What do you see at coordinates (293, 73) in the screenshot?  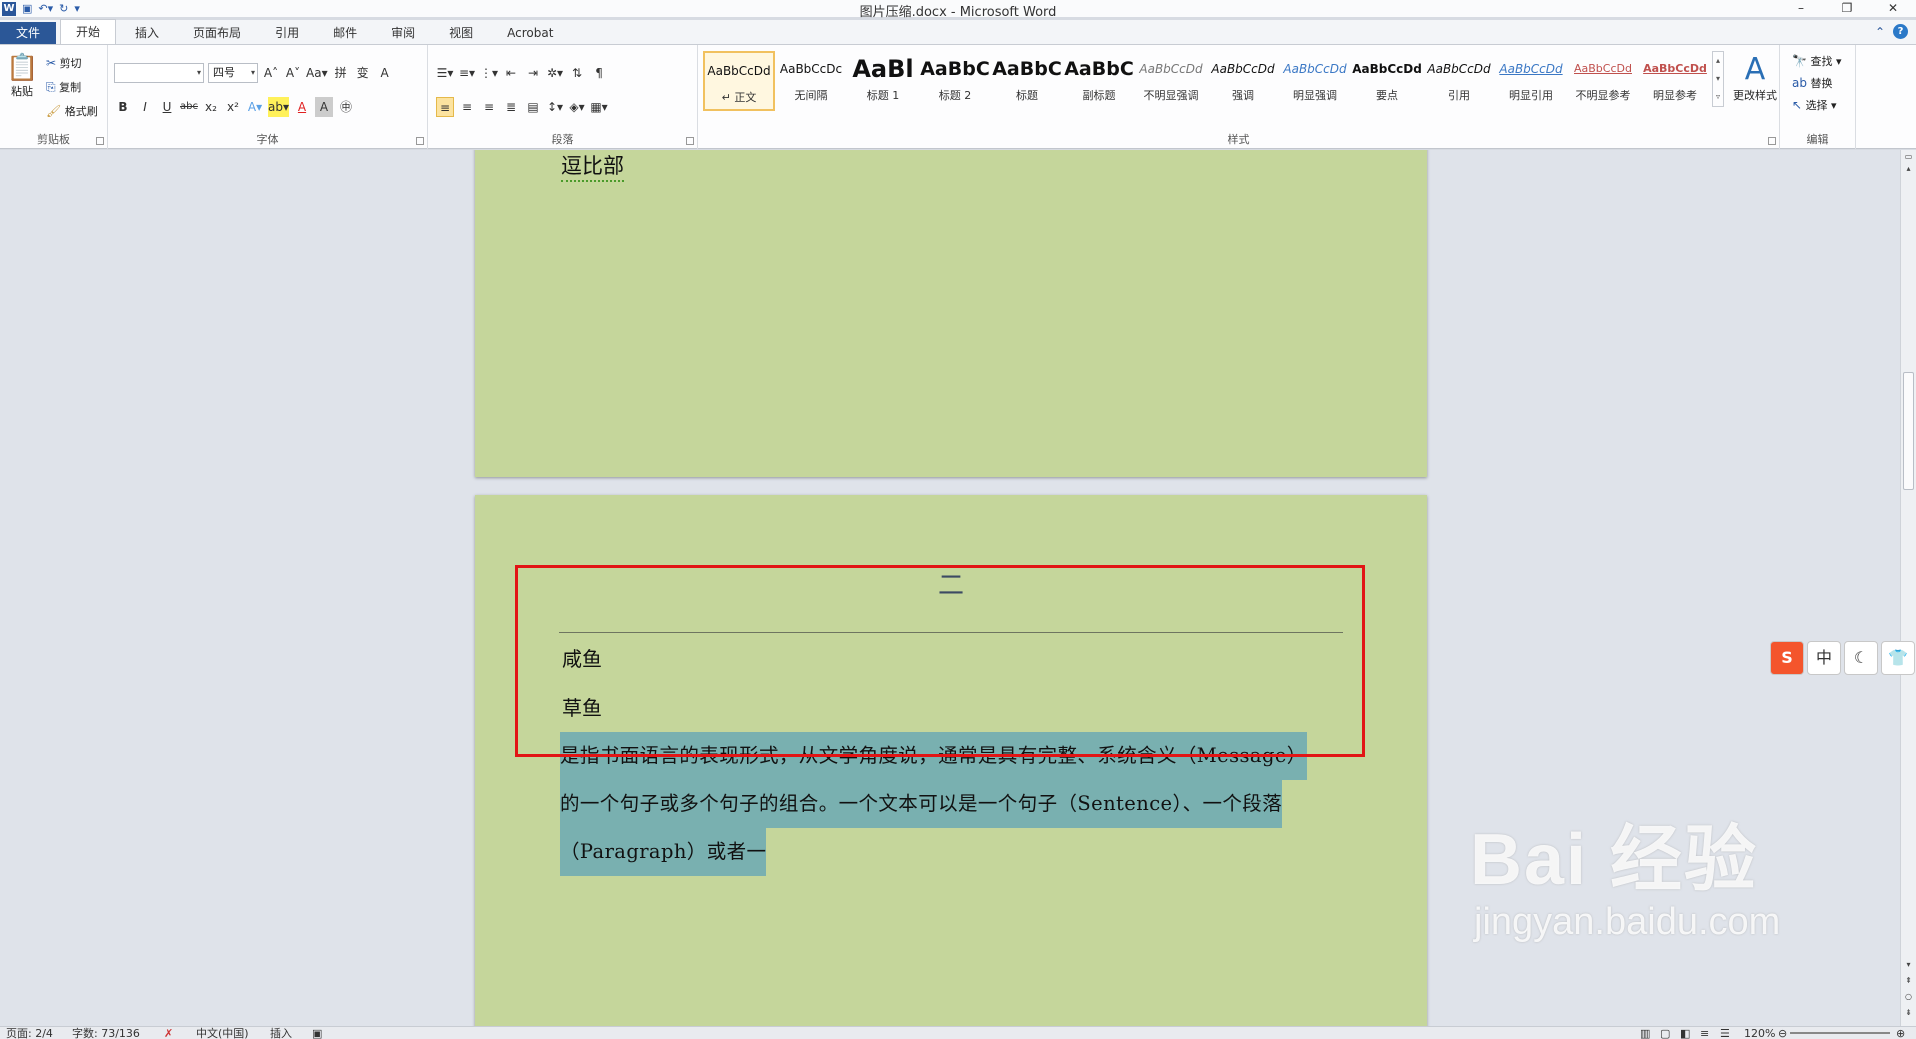 I see `shrink-font-button: A˅` at bounding box center [293, 73].